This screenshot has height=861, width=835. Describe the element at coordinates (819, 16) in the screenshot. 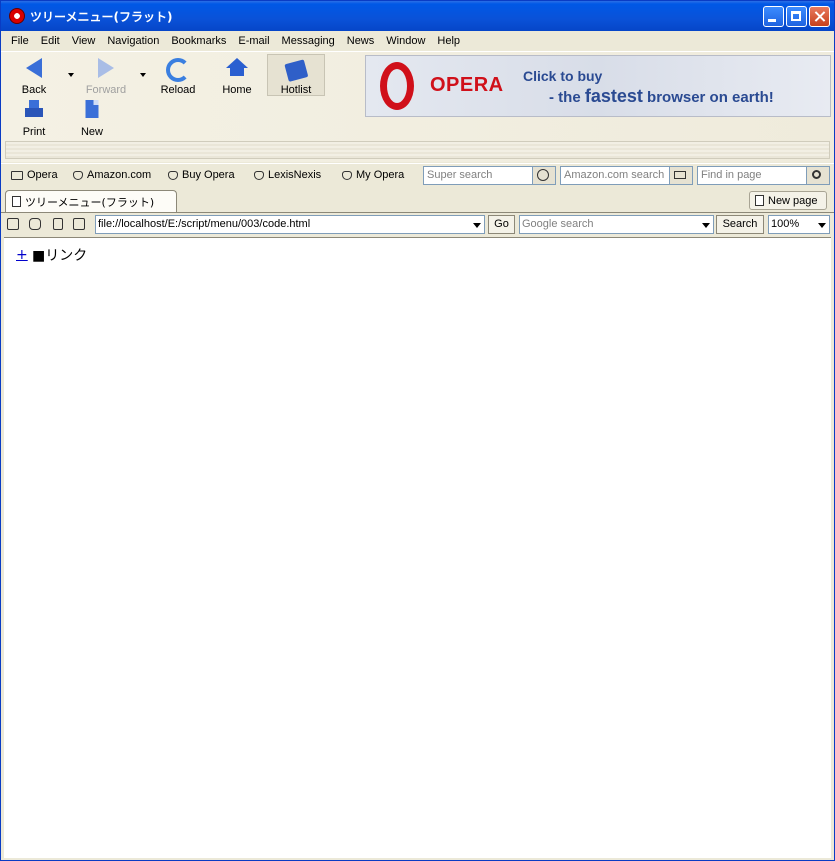

I see `close-button` at that location.